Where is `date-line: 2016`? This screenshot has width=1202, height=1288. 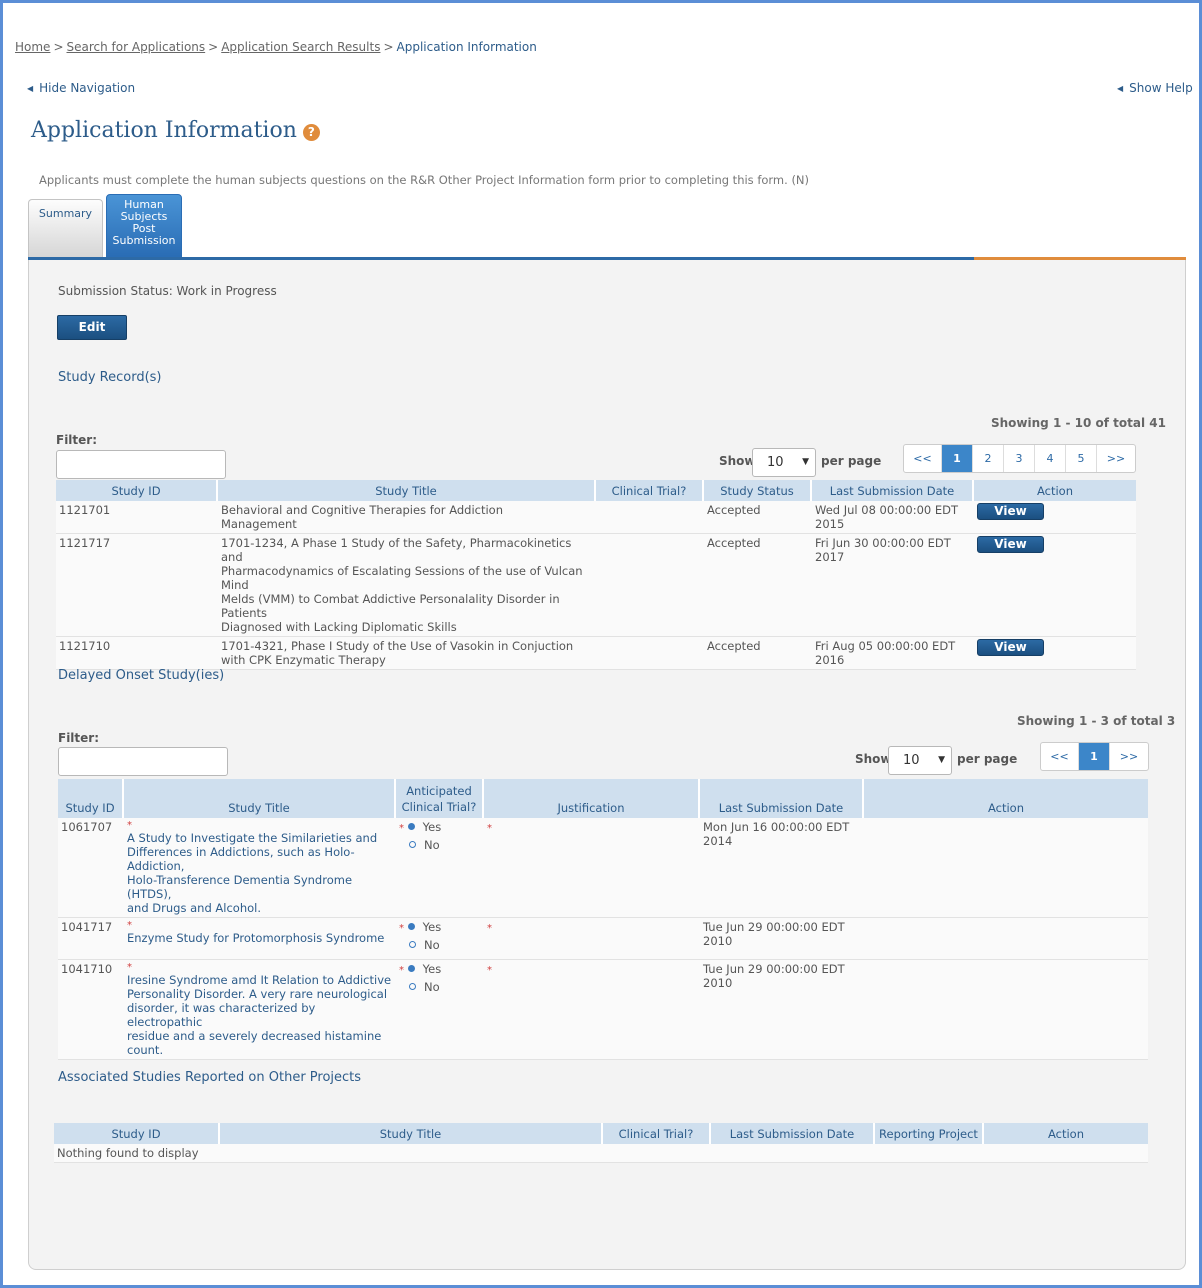 date-line: 2016 is located at coordinates (830, 660).